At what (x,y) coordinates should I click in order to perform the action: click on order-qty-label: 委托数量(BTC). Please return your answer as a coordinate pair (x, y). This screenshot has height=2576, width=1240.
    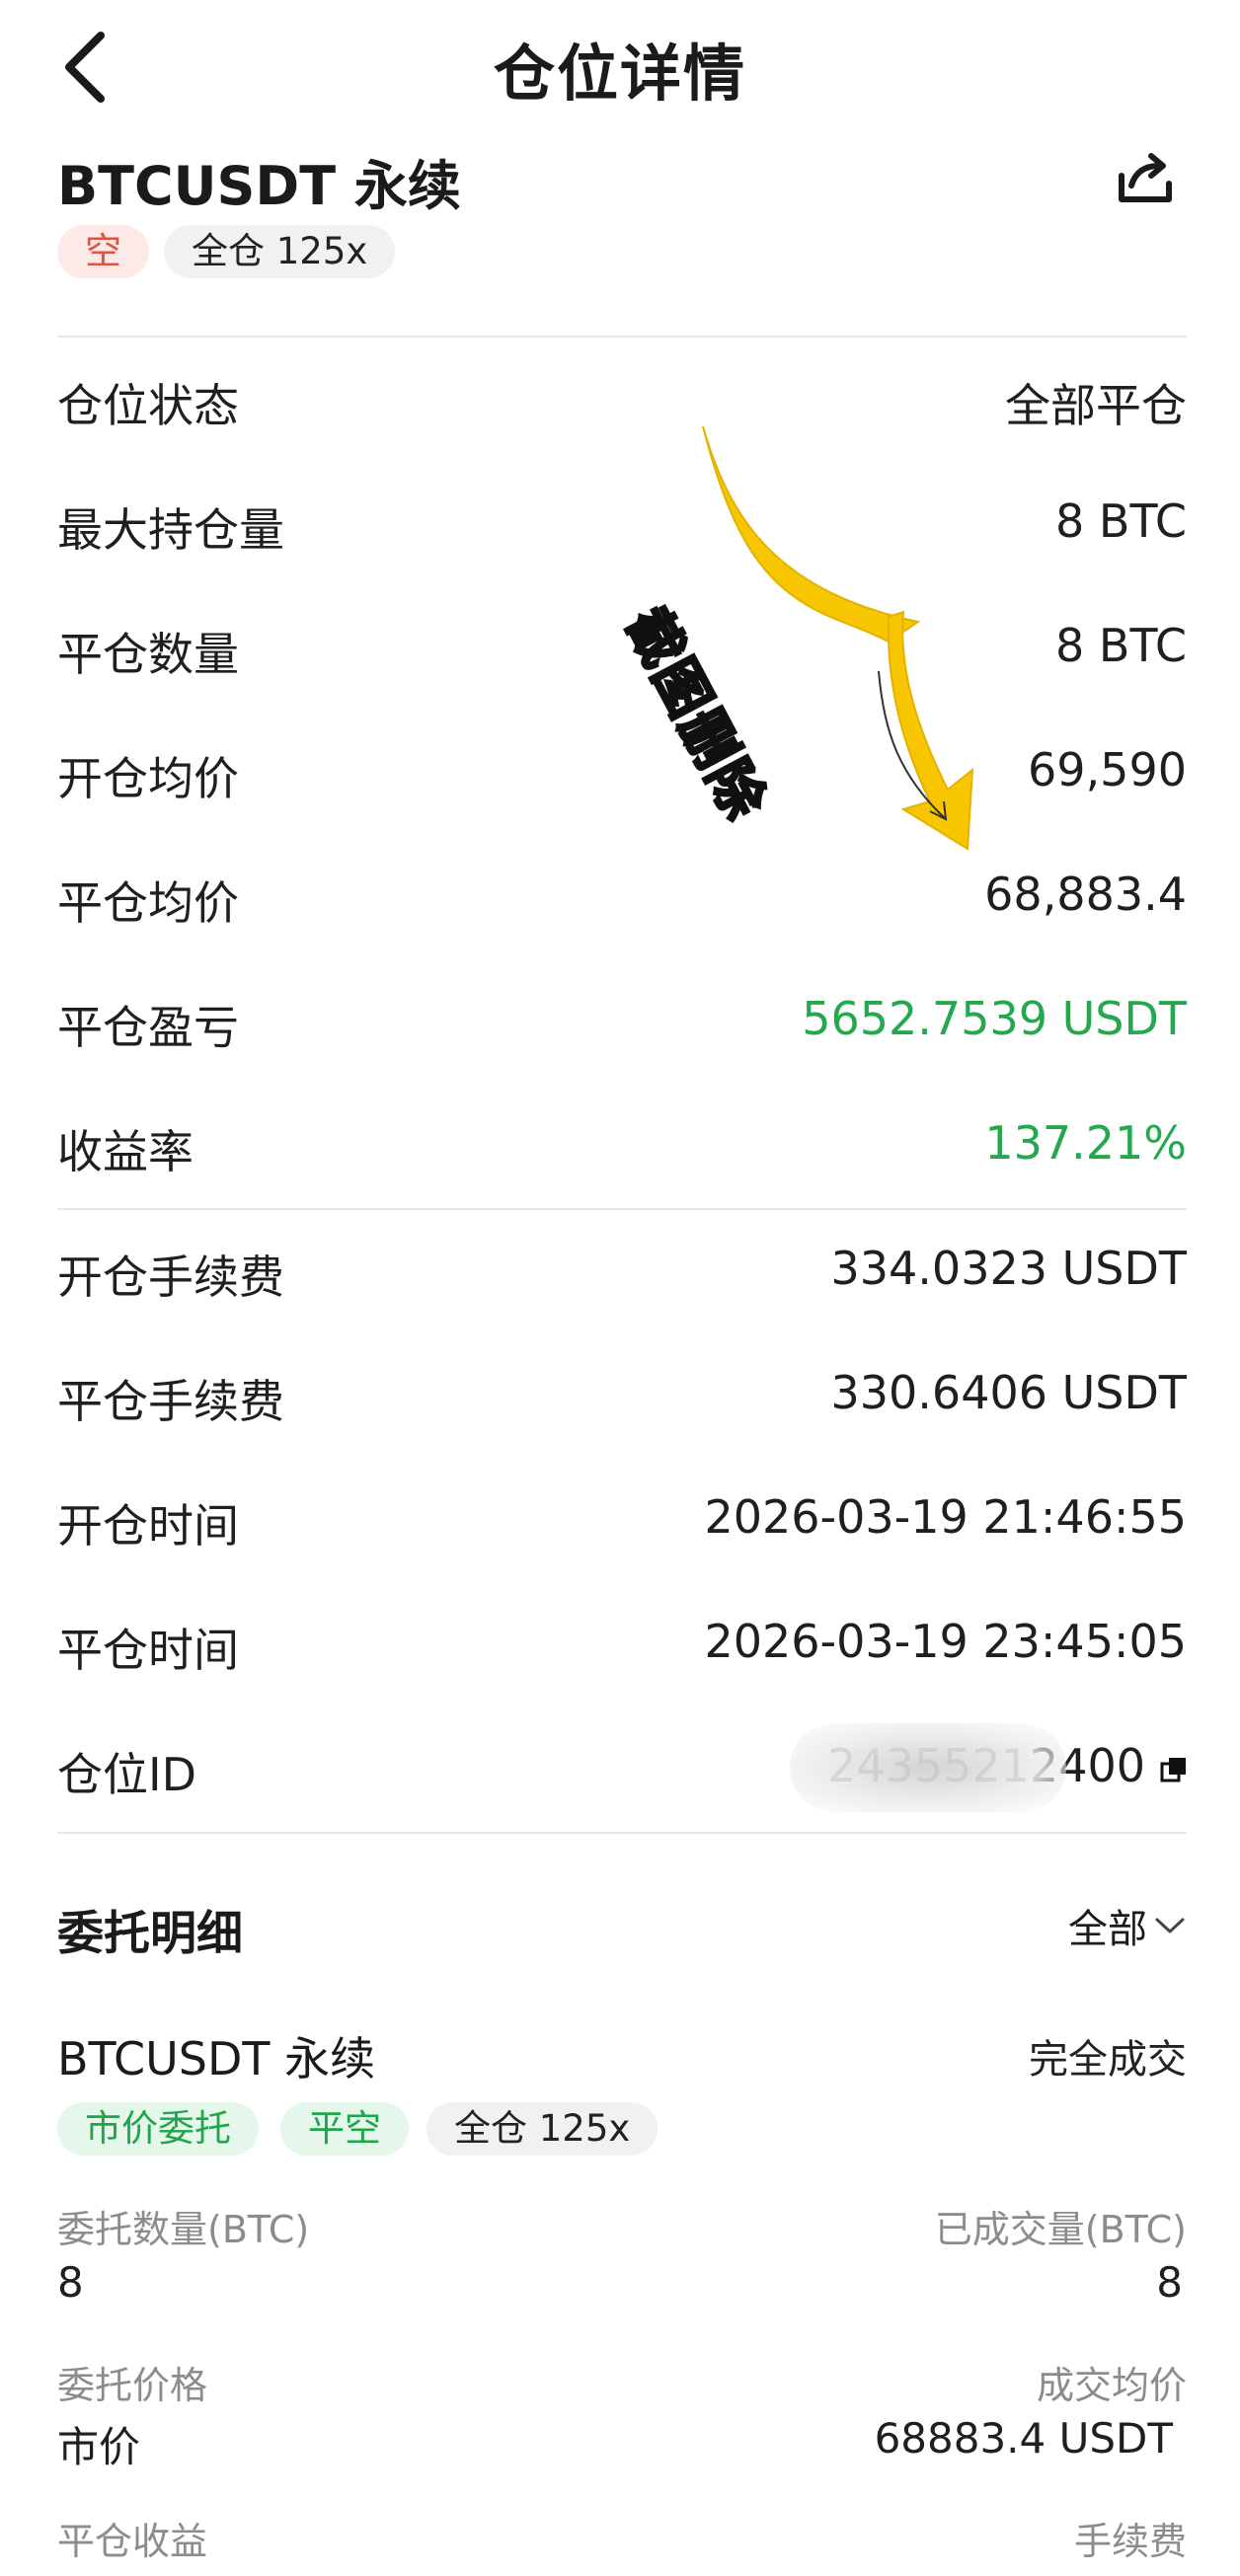
    Looking at the image, I should click on (183, 2229).